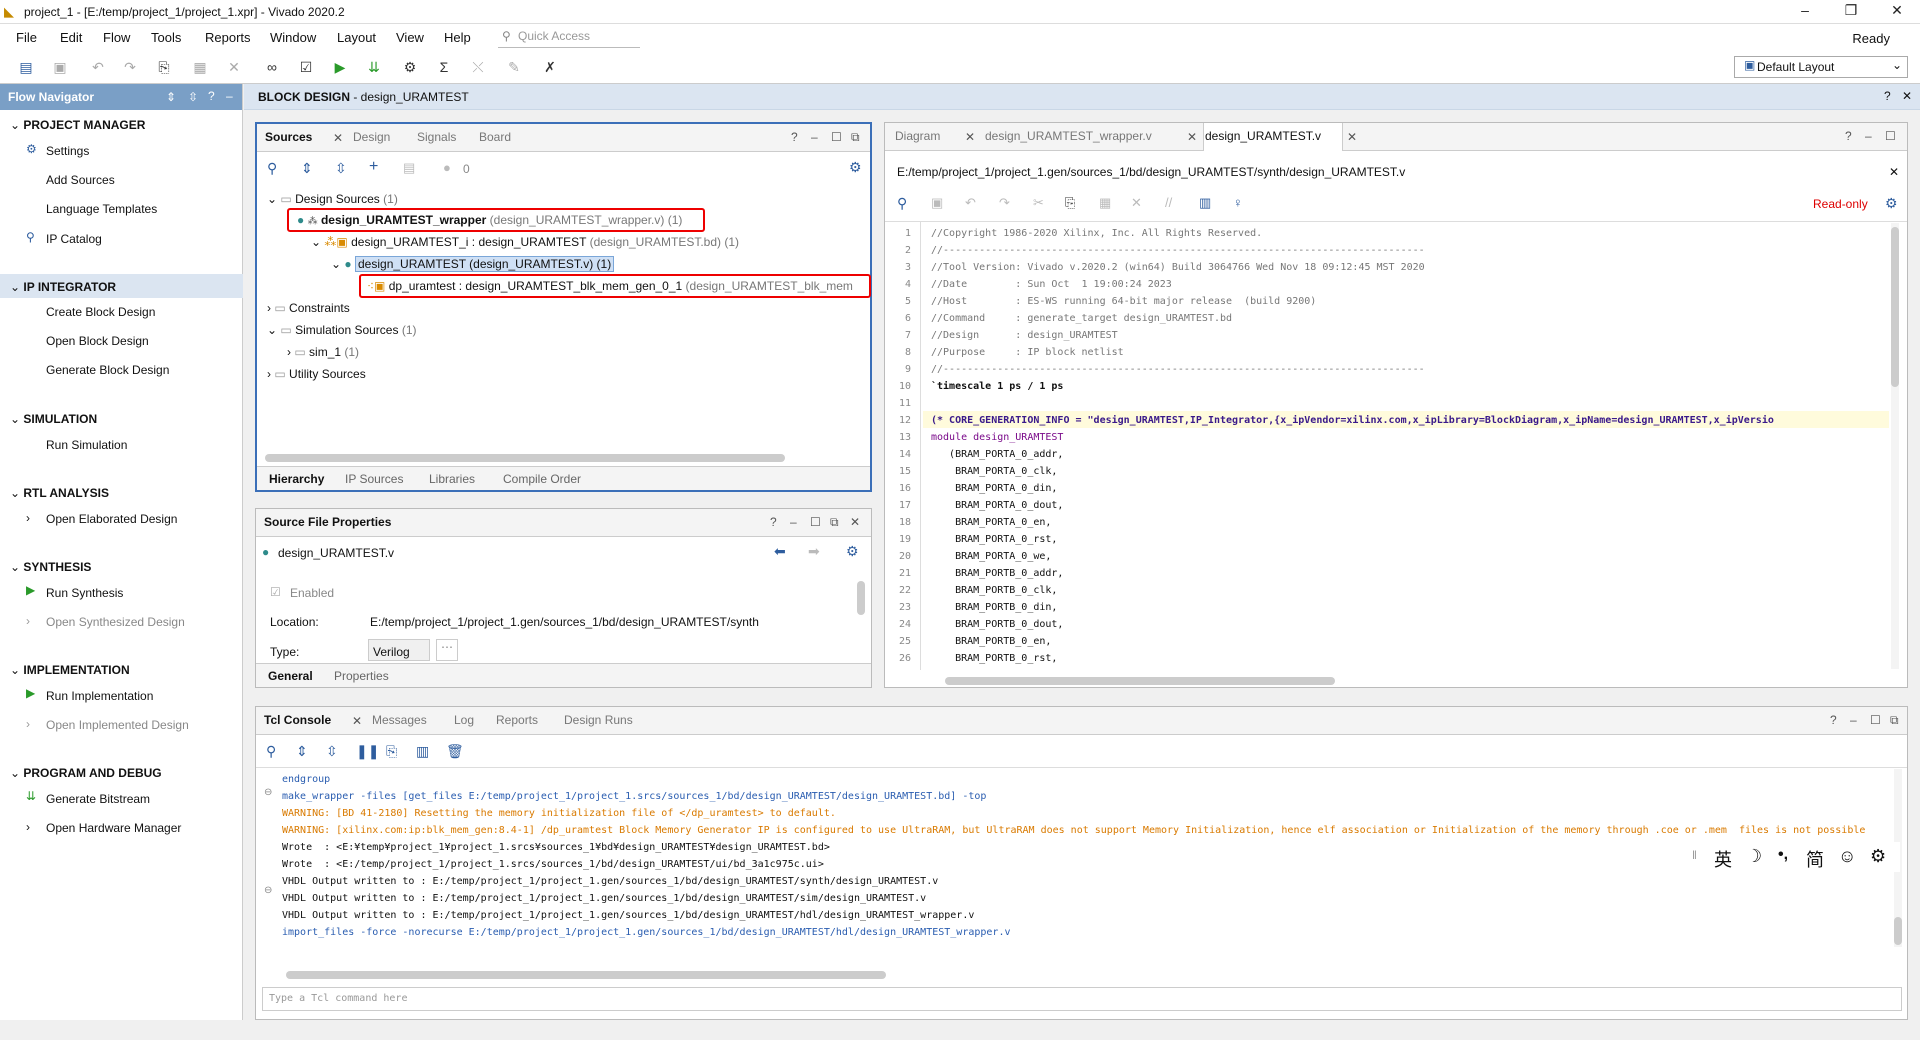 The width and height of the screenshot is (1920, 1040). What do you see at coordinates (550, 67) in the screenshot?
I see `pin-icon: ✗` at bounding box center [550, 67].